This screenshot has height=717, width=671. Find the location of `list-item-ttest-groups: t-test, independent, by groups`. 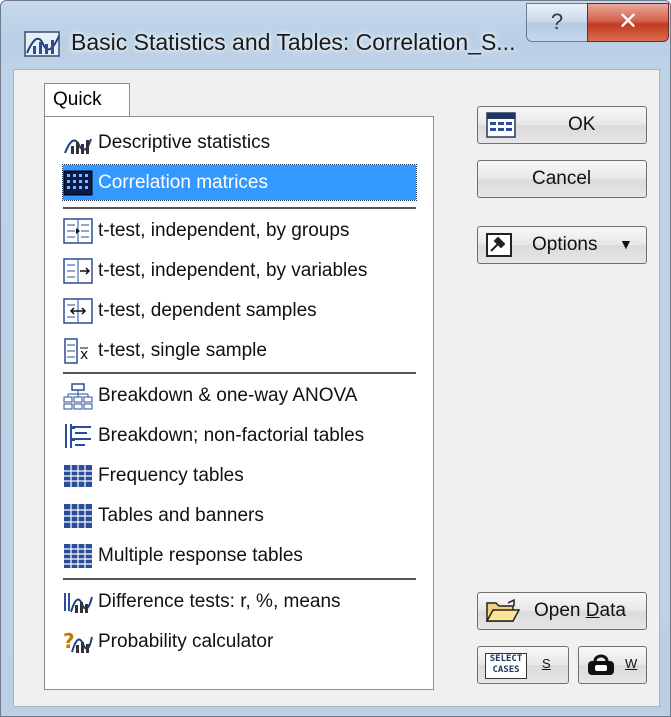

list-item-ttest-groups: t-test, independent, by groups is located at coordinates (239, 230).